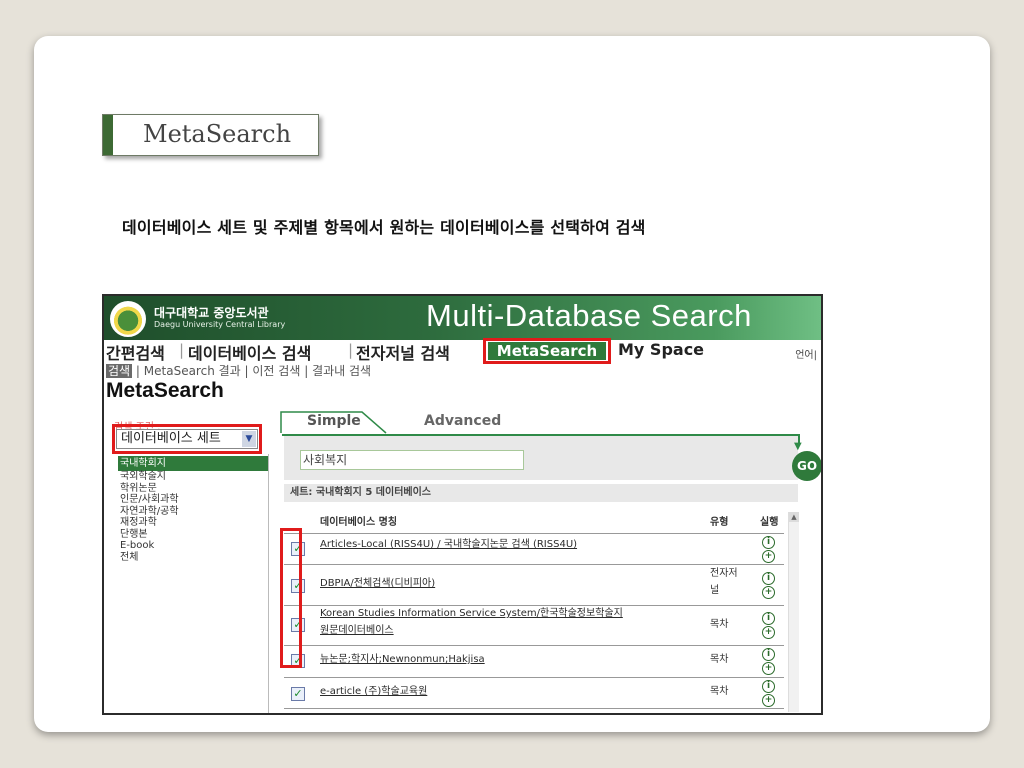 The width and height of the screenshot is (1024, 768). What do you see at coordinates (798, 446) in the screenshot?
I see `arrow-down-icon: ▼` at bounding box center [798, 446].